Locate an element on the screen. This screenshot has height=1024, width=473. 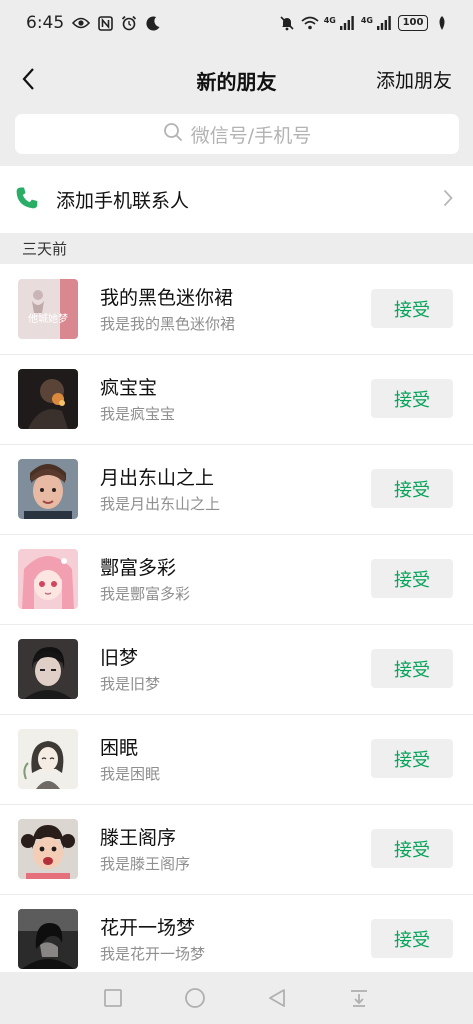
network-label-2: 4G is located at coordinates (366, 20).